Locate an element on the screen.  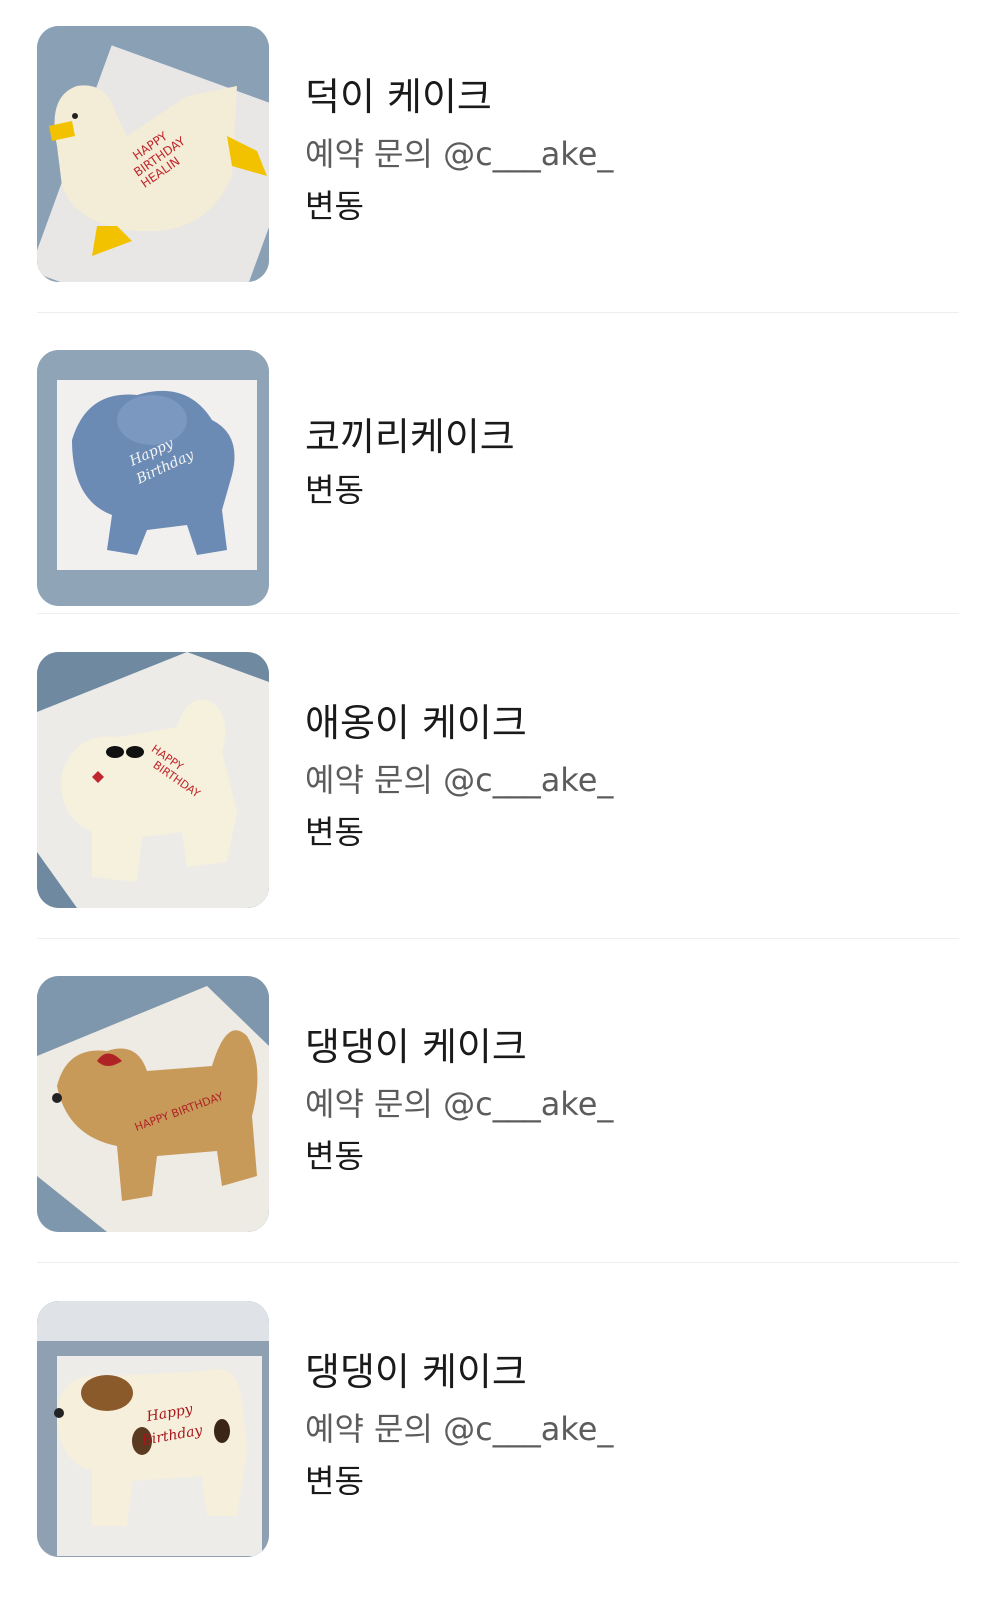
spotted-dog-cake-photo: Happy Birthday is located at coordinates (153, 1429).